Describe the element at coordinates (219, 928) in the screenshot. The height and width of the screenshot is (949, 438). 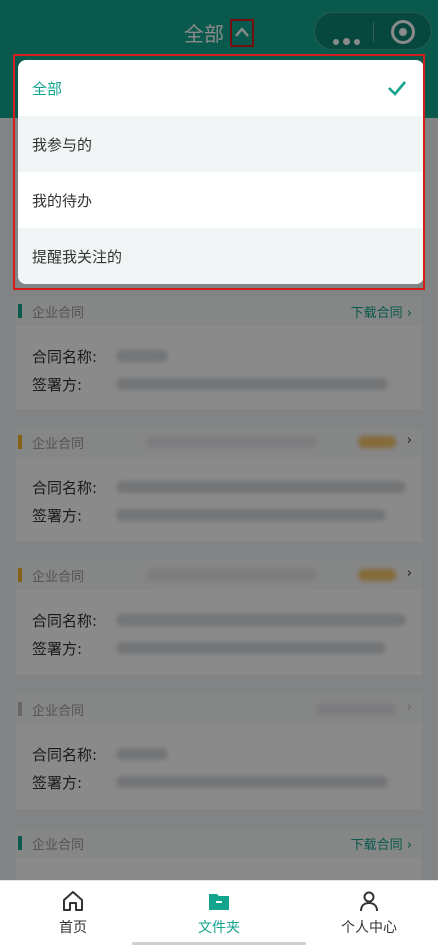
I see `tab-label: 文件夹` at that location.